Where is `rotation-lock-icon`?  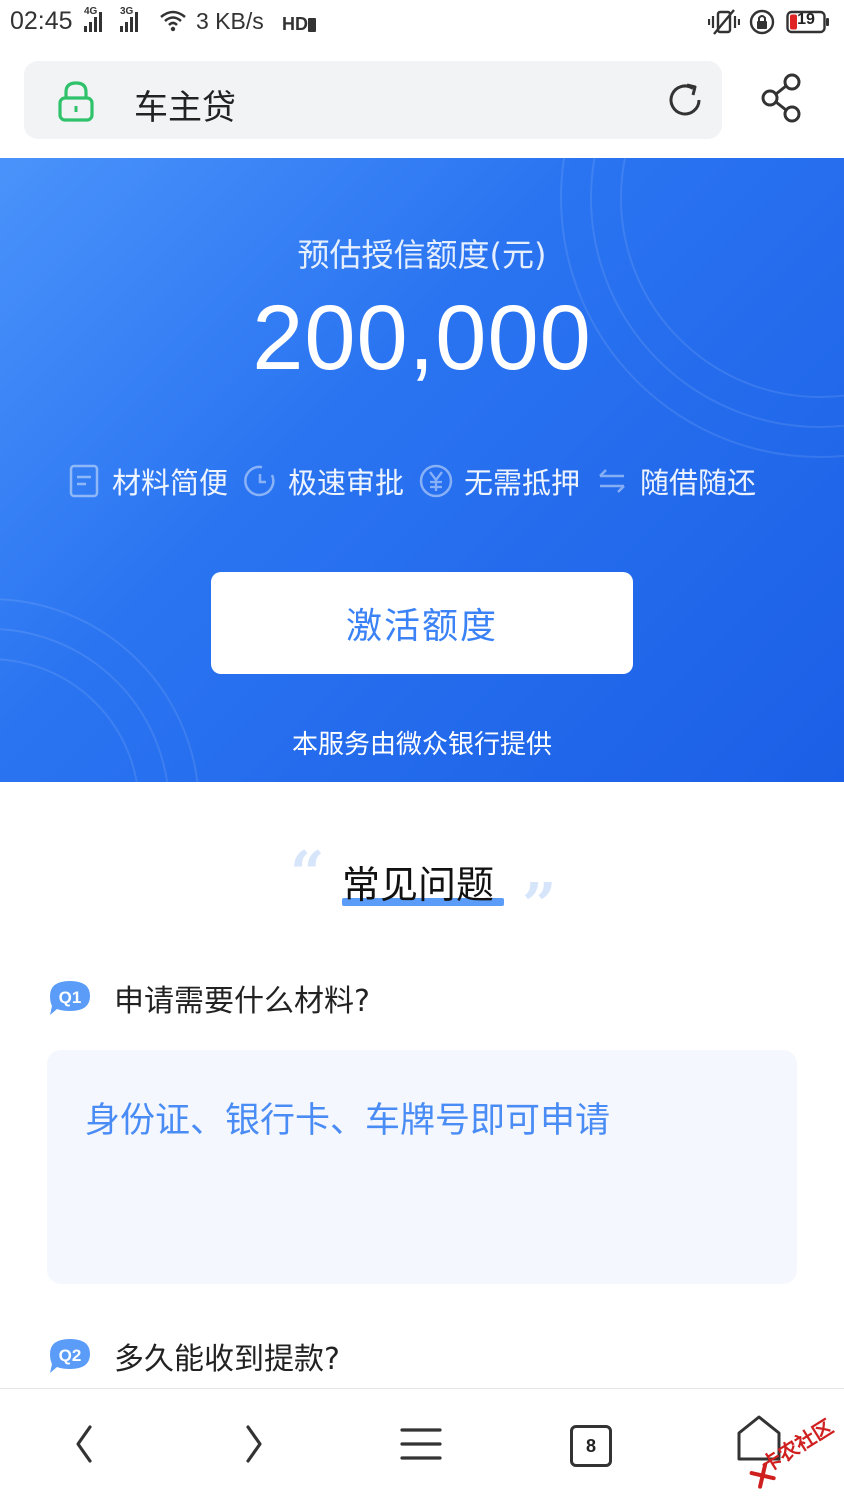
rotation-lock-icon is located at coordinates (762, 22).